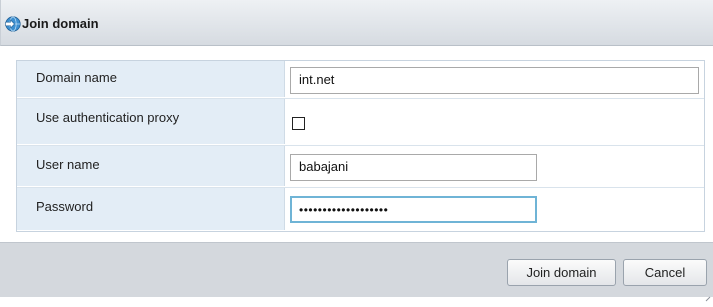  Describe the element at coordinates (708, 295) in the screenshot. I see `resize-grip-icon` at that location.